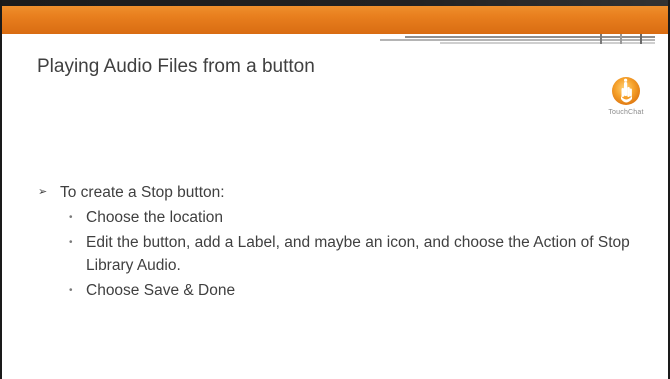 This screenshot has height=379, width=670. What do you see at coordinates (343, 217) in the screenshot?
I see `sub-bullet-item: • Choose the location` at bounding box center [343, 217].